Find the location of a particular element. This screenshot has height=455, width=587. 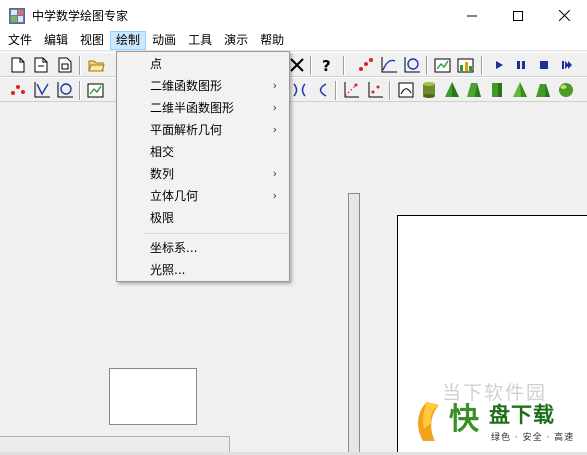

axes-plot2-icon is located at coordinates (375, 90).